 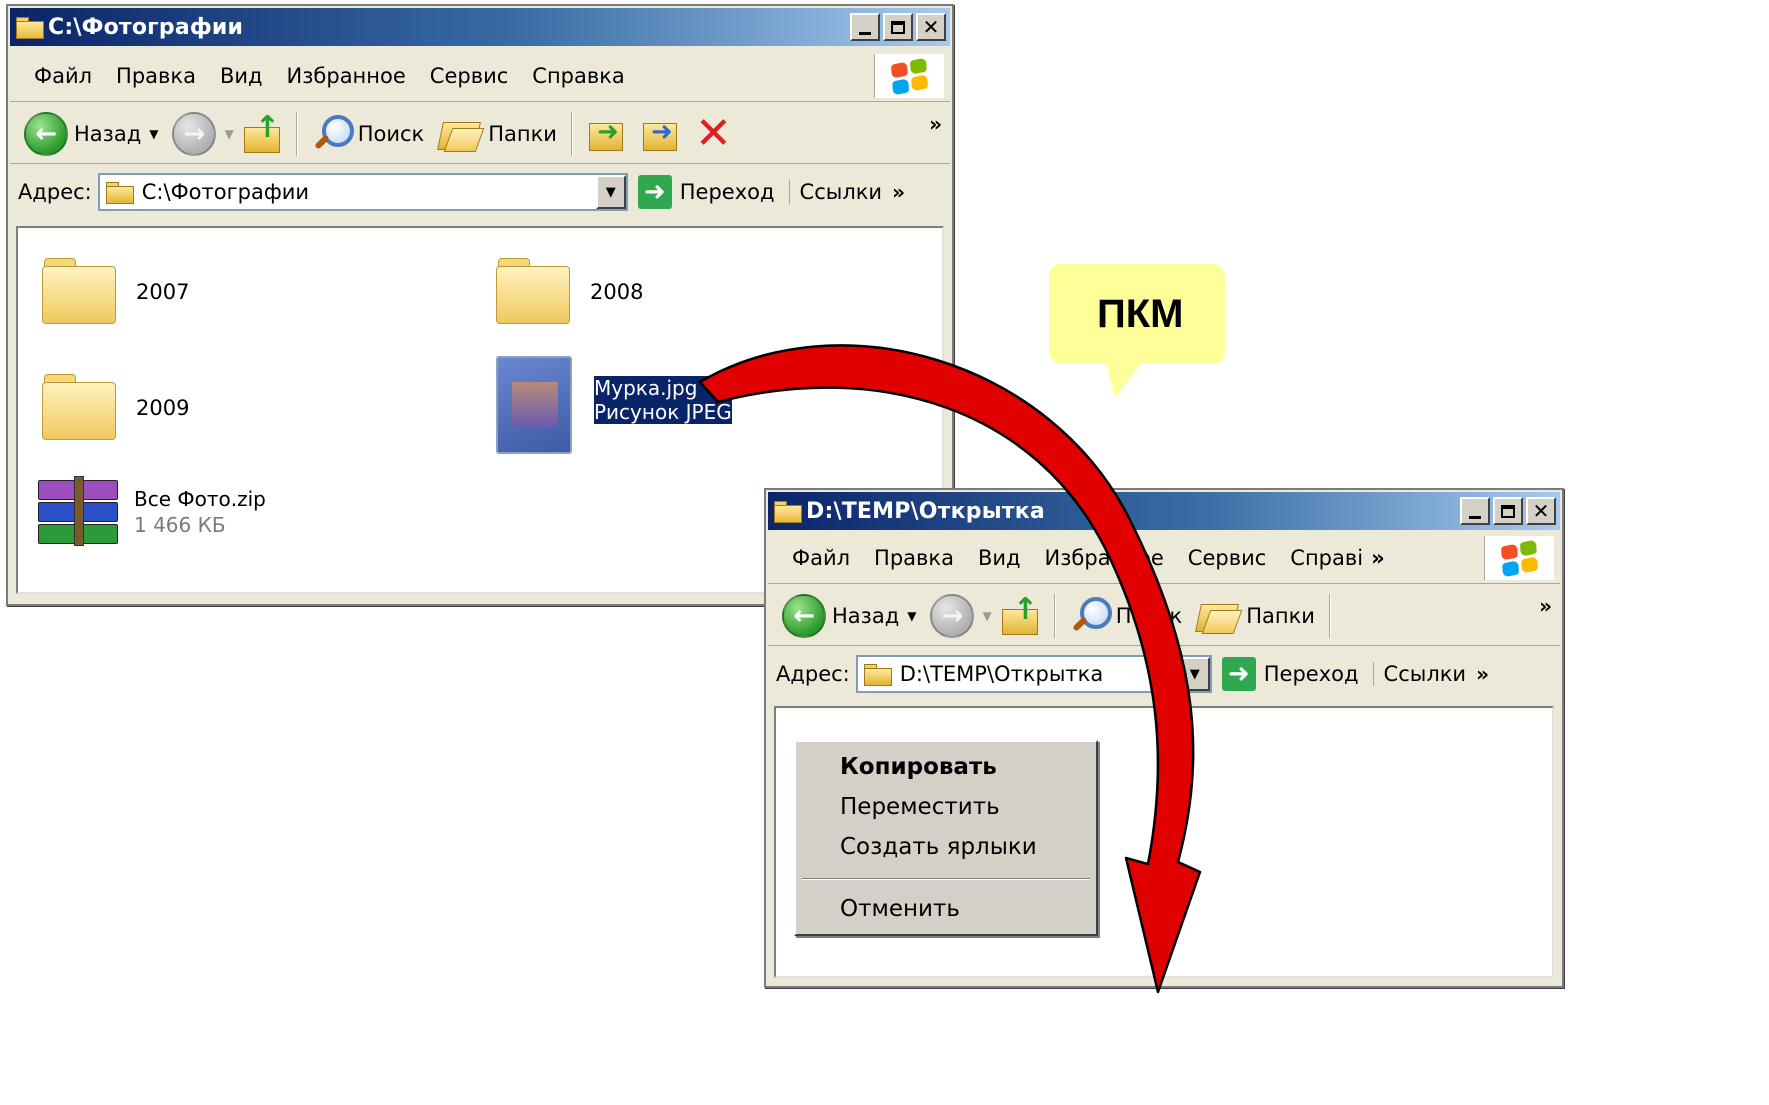 What do you see at coordinates (163, 292) in the screenshot?
I see `item-name: 2007` at bounding box center [163, 292].